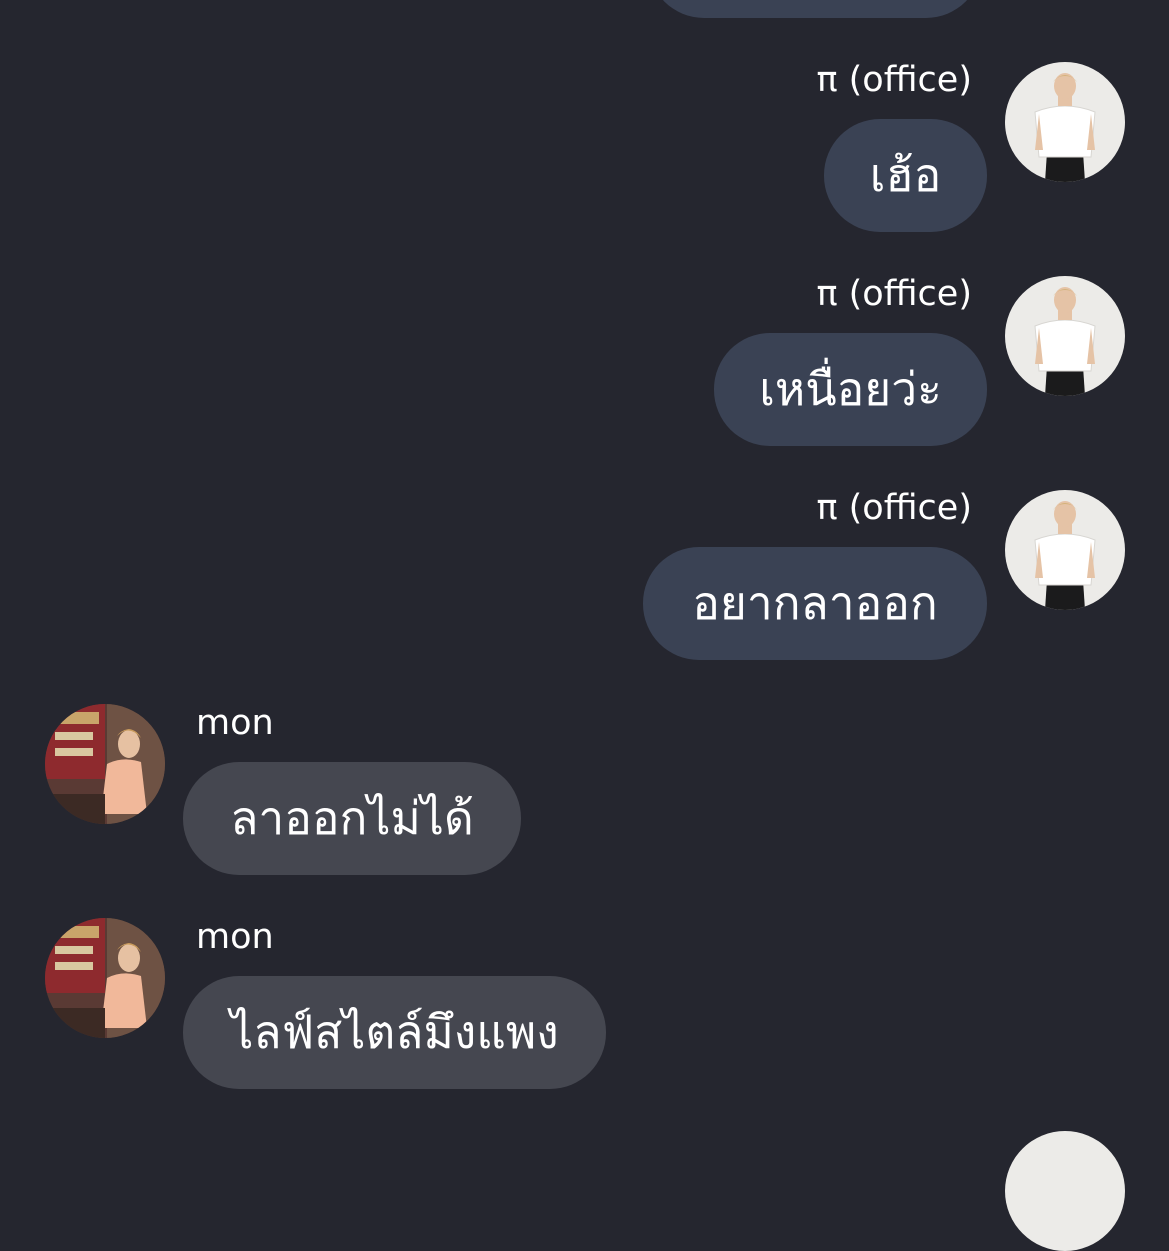 The image size is (1169, 1251). Describe the element at coordinates (352, 818) in the screenshot. I see `message-bubble: ลาออกไม่ได้` at that location.